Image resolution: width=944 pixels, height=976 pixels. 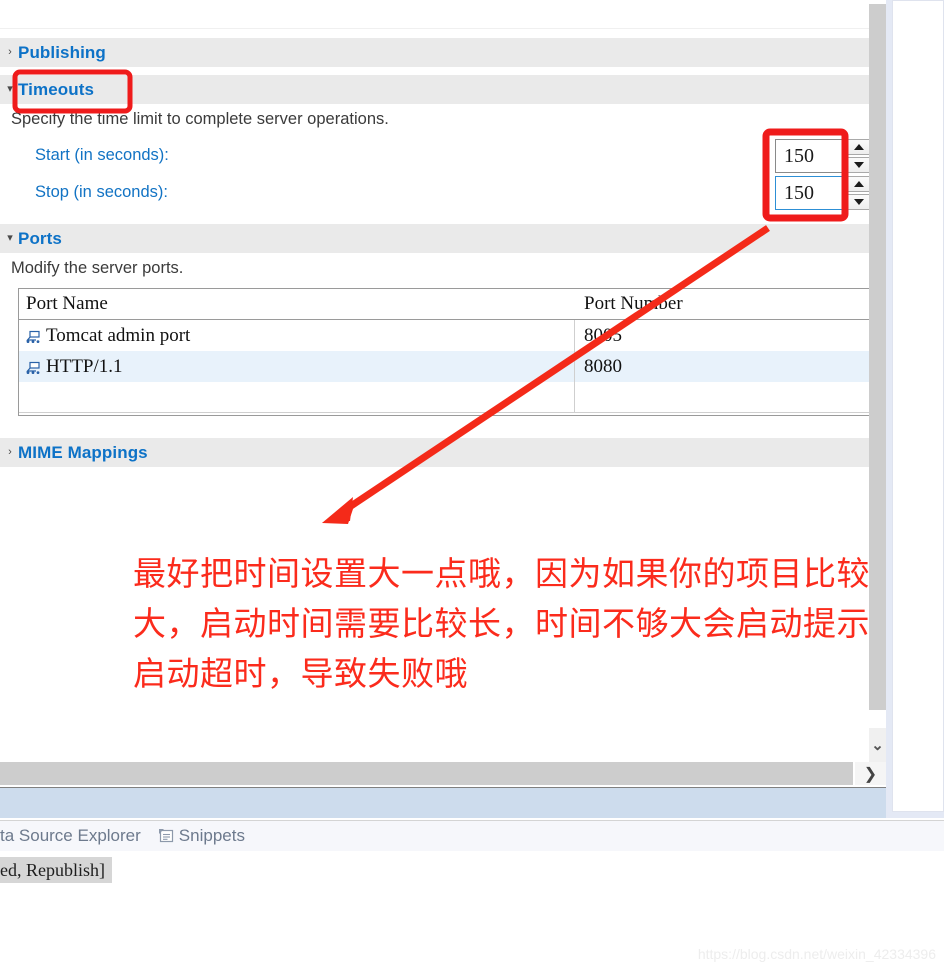 What do you see at coordinates (472, 835) in the screenshot?
I see `bottom-tab-bar: ta Source Explorer Snippets` at bounding box center [472, 835].